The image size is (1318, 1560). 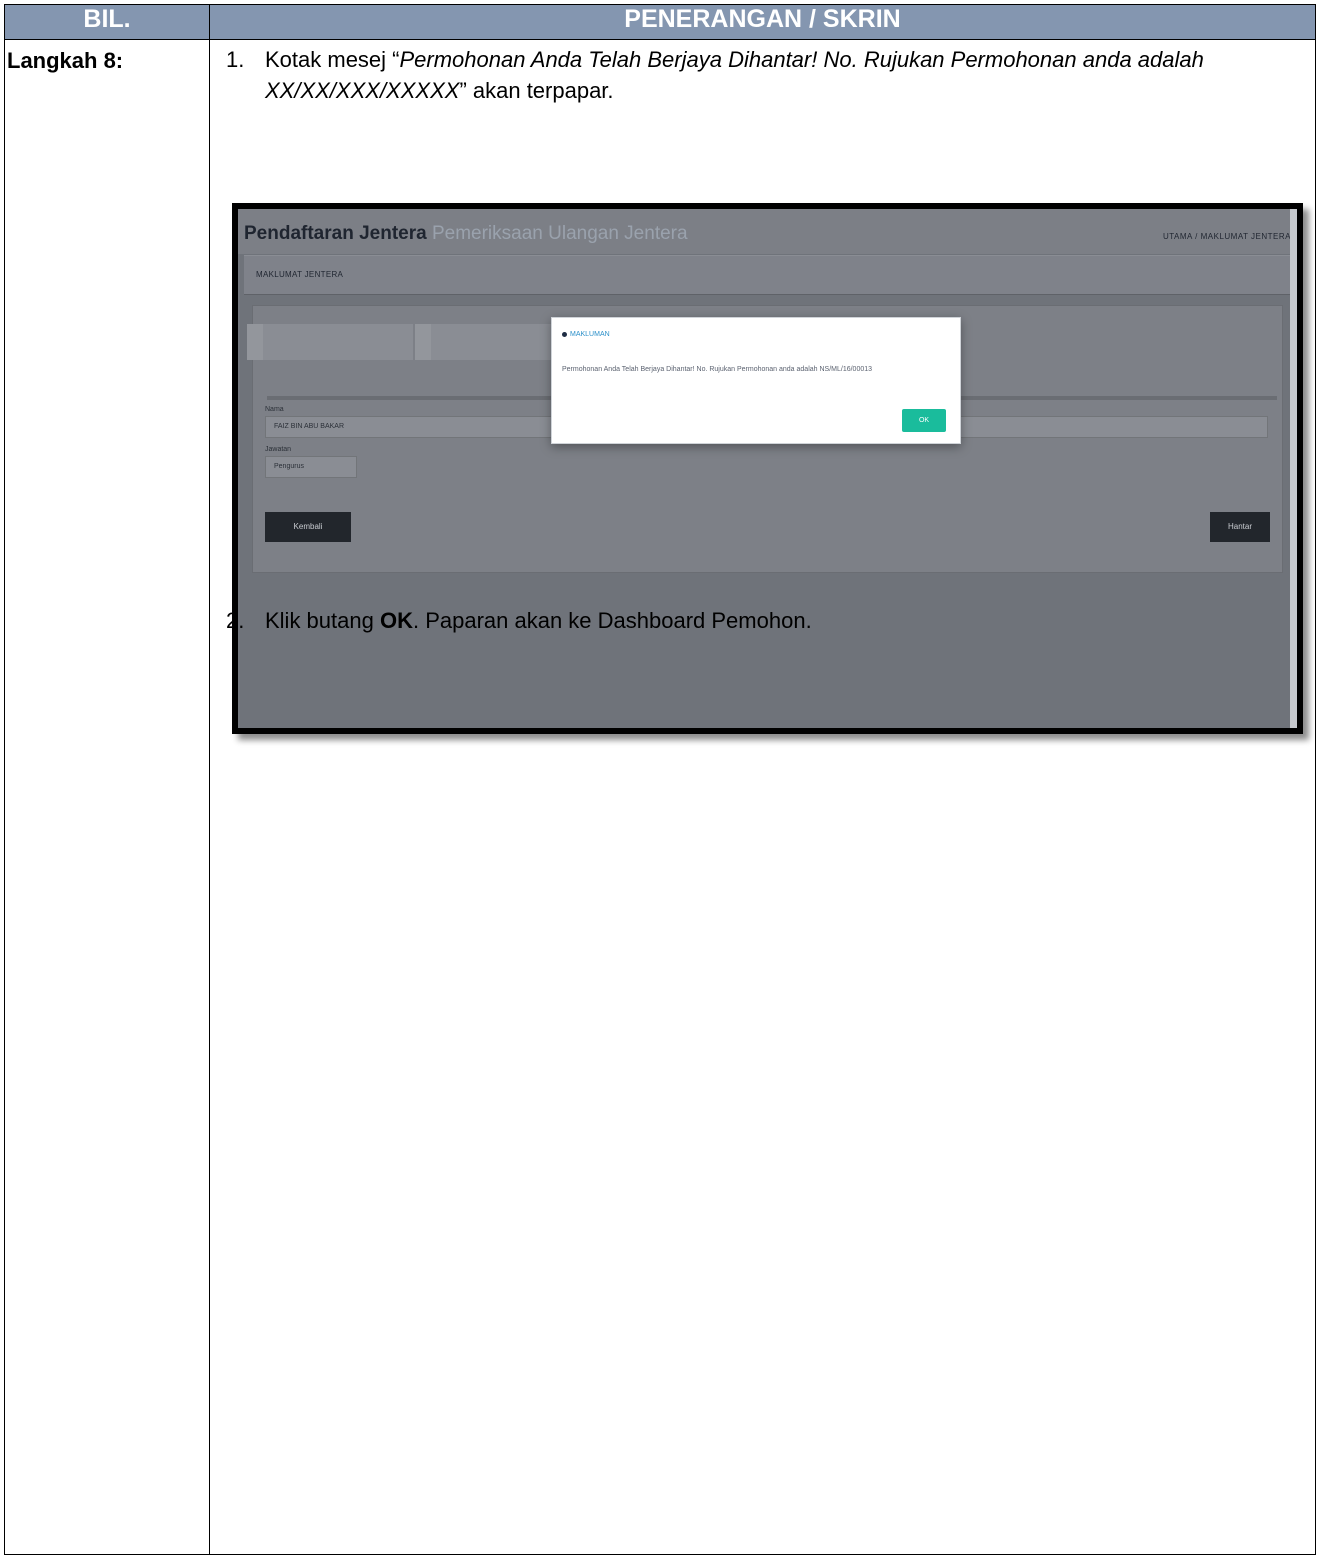 I want to click on screenshot-scrollbar, so click(x=1293, y=468).